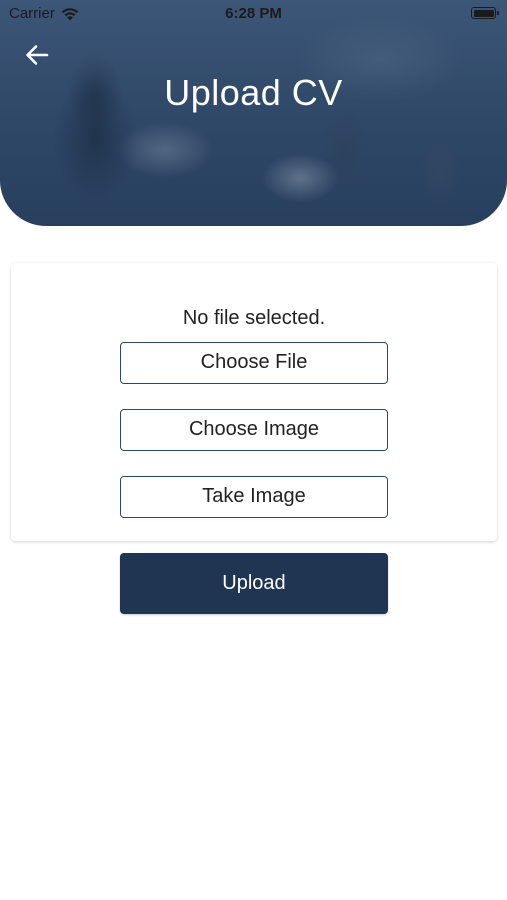  I want to click on battery-icon, so click(485, 13).